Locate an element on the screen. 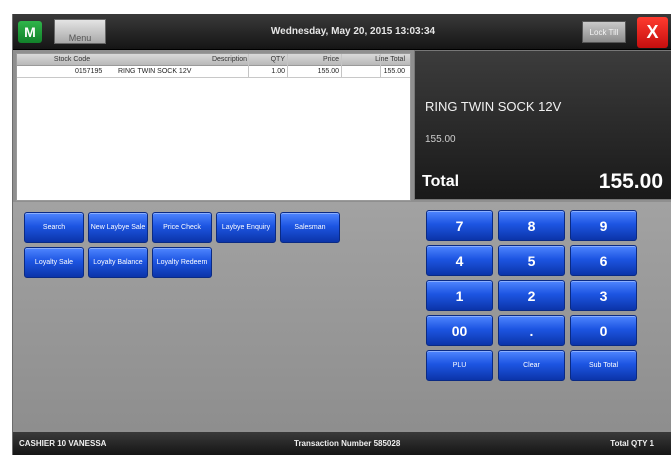 This screenshot has width=671, height=455. col-qty: QTY is located at coordinates (277, 59).